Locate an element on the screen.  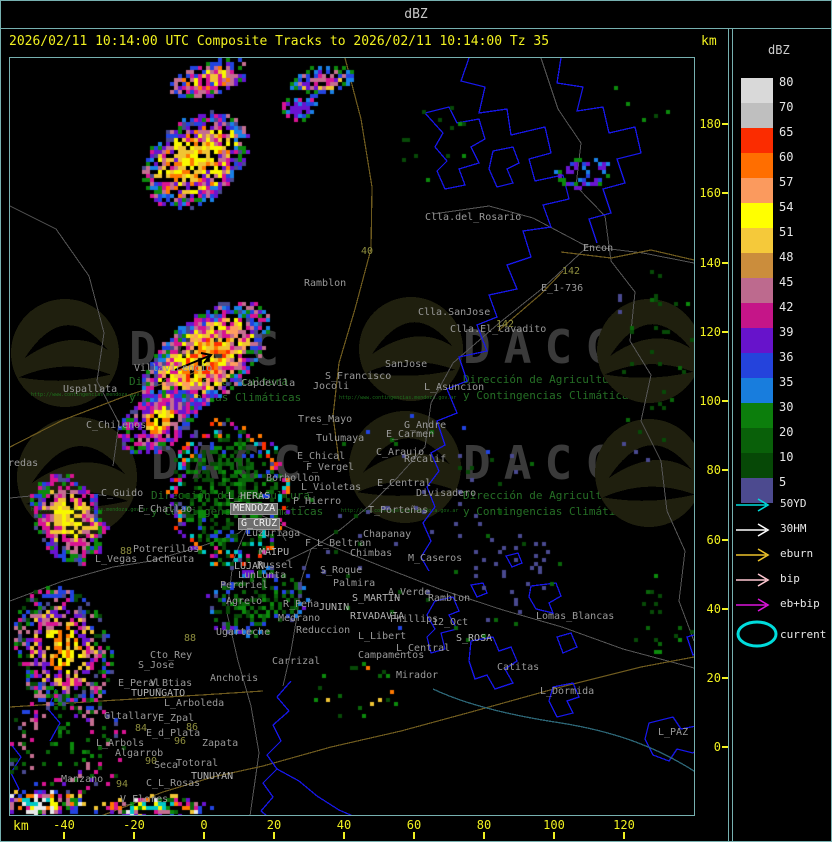
page-title: dBZ is located at coordinates (416, 14).